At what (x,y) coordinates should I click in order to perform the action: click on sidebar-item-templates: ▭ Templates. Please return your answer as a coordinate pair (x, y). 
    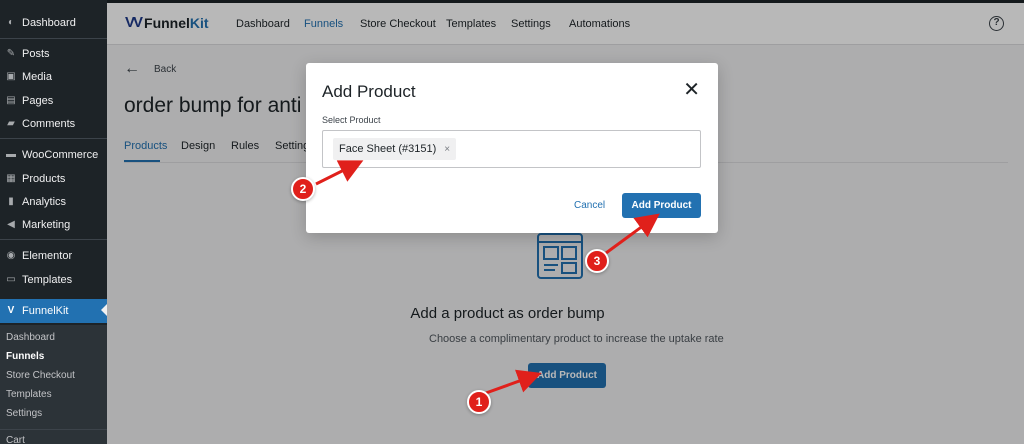
    Looking at the image, I should click on (53, 279).